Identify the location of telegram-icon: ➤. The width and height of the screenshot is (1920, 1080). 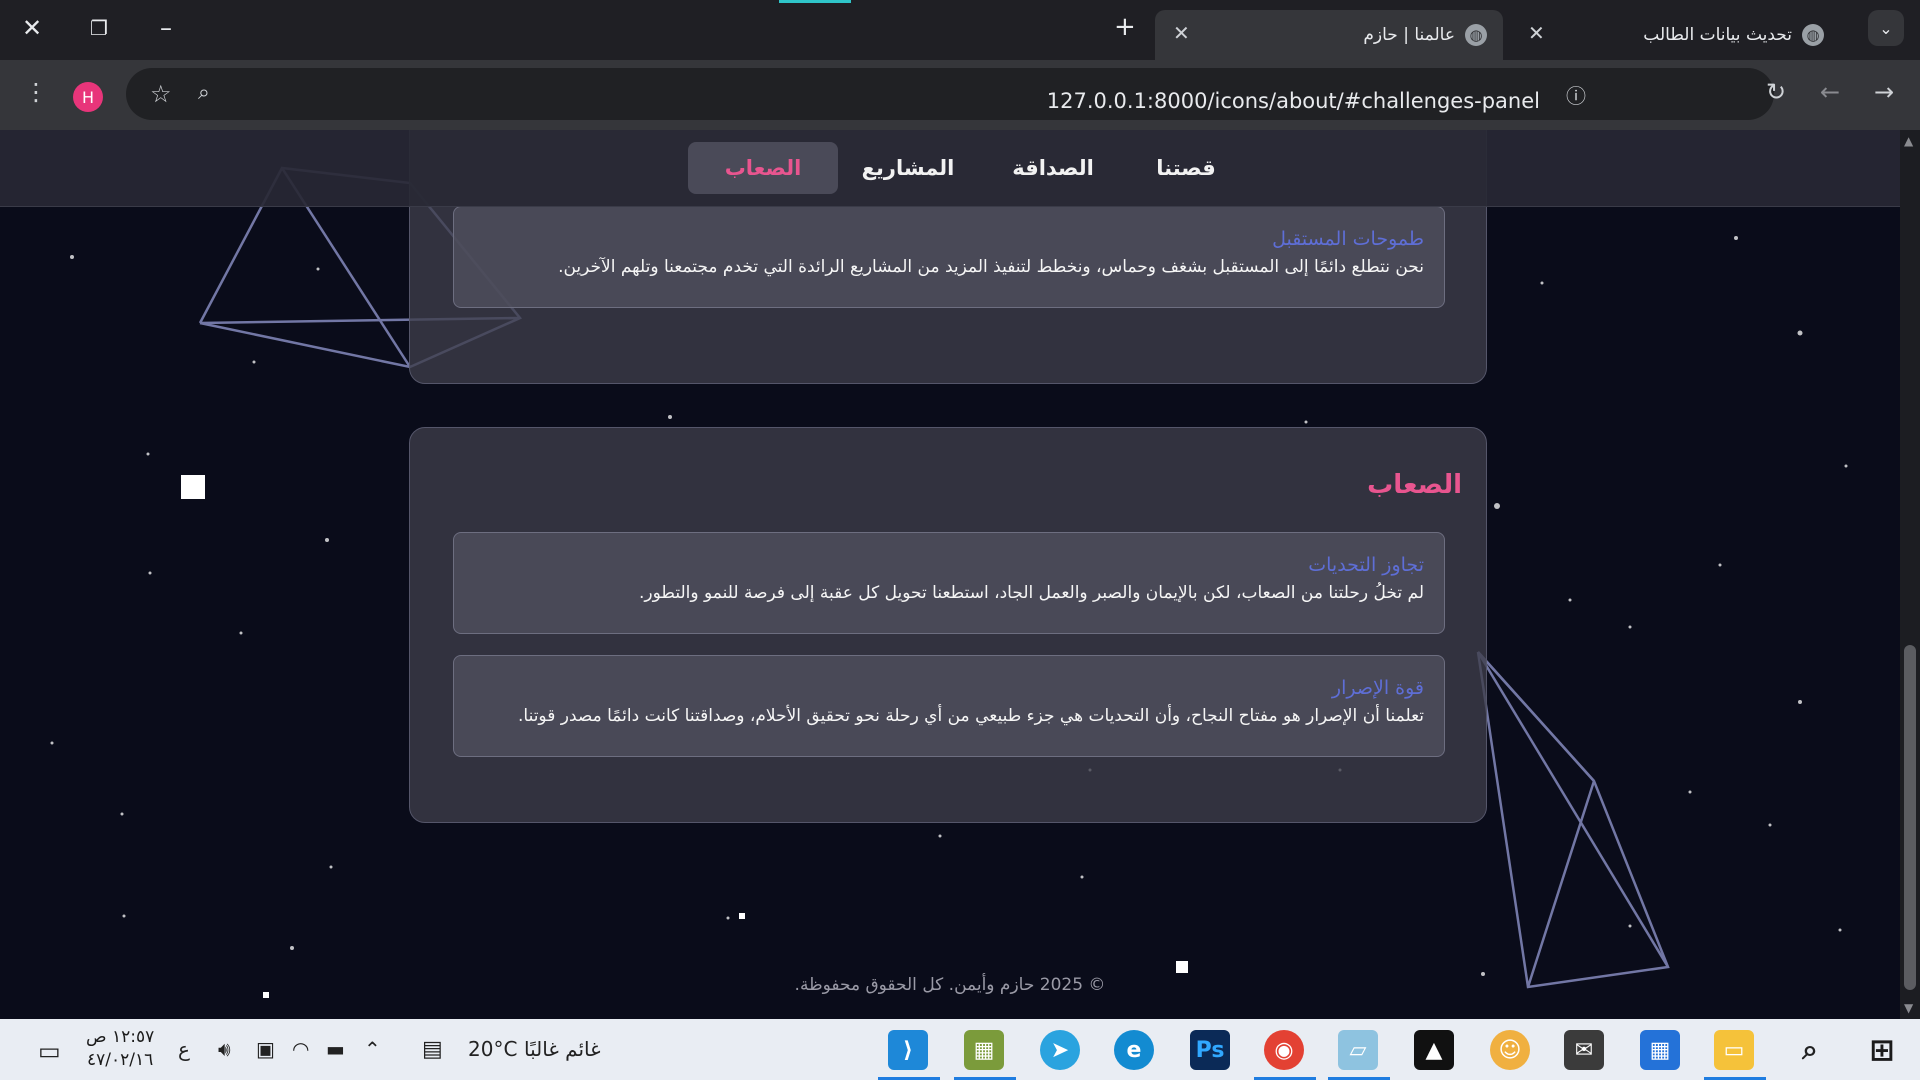
(1060, 1050).